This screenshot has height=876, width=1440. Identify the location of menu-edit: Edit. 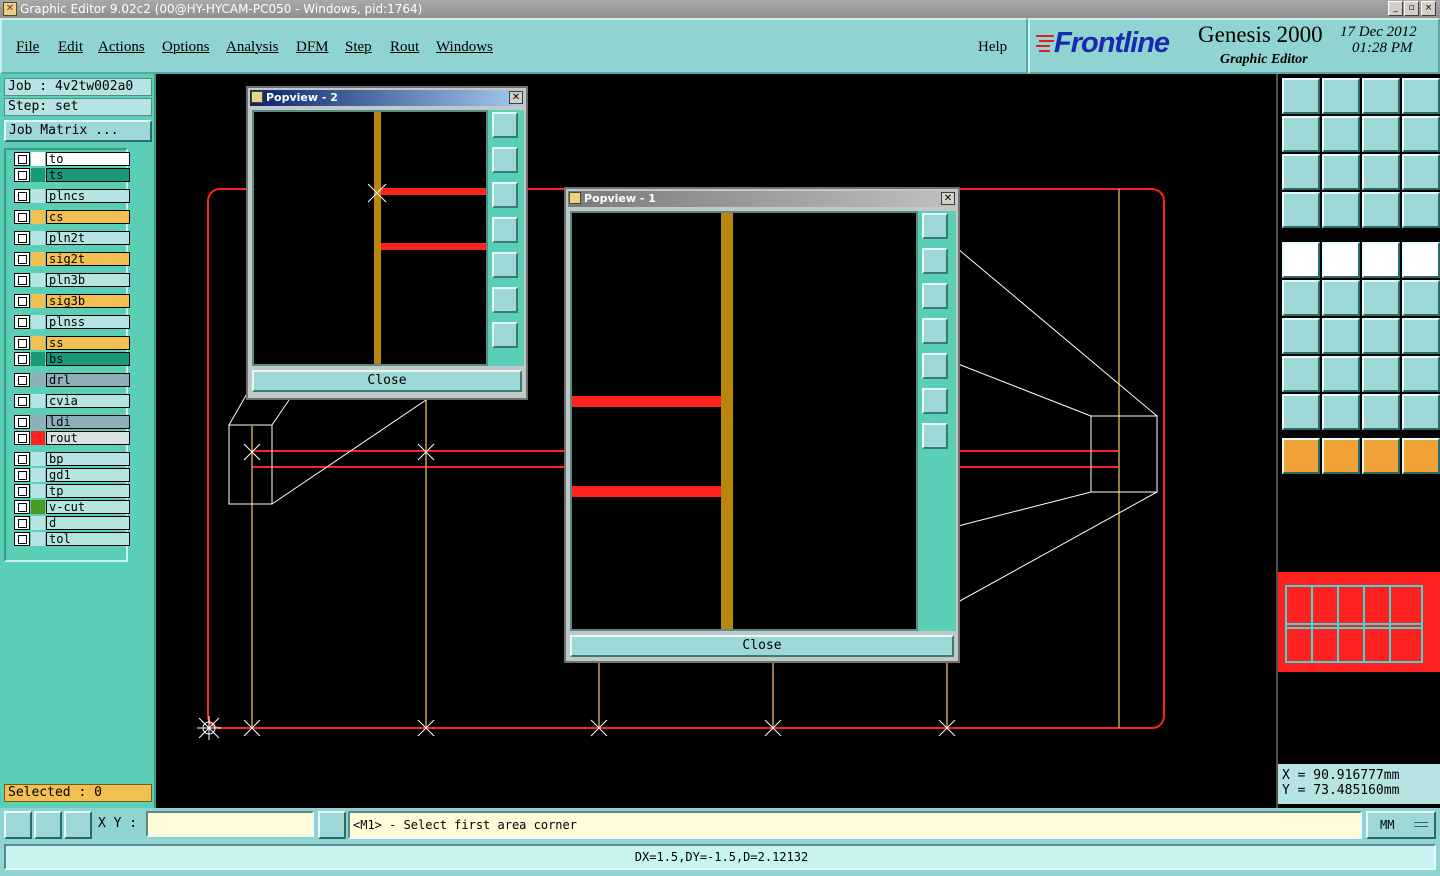
(70, 47).